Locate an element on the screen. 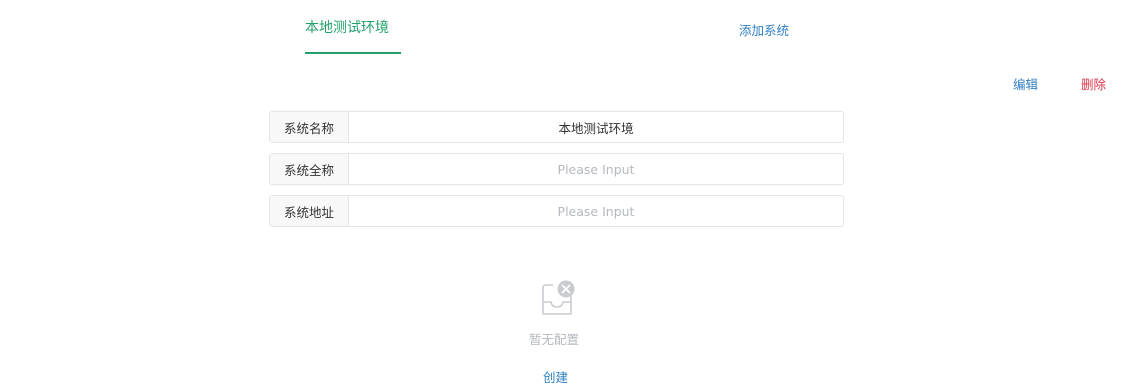 Image resolution: width=1129 pixels, height=391 pixels. system-name-label: 系统名称 is located at coordinates (309, 127).